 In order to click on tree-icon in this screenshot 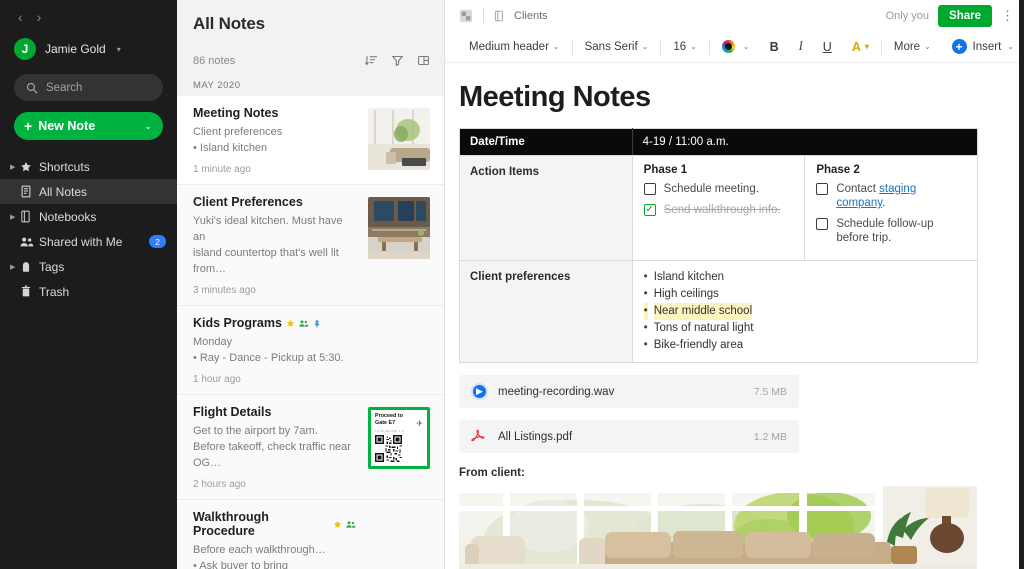, I will do `click(317, 323)`.